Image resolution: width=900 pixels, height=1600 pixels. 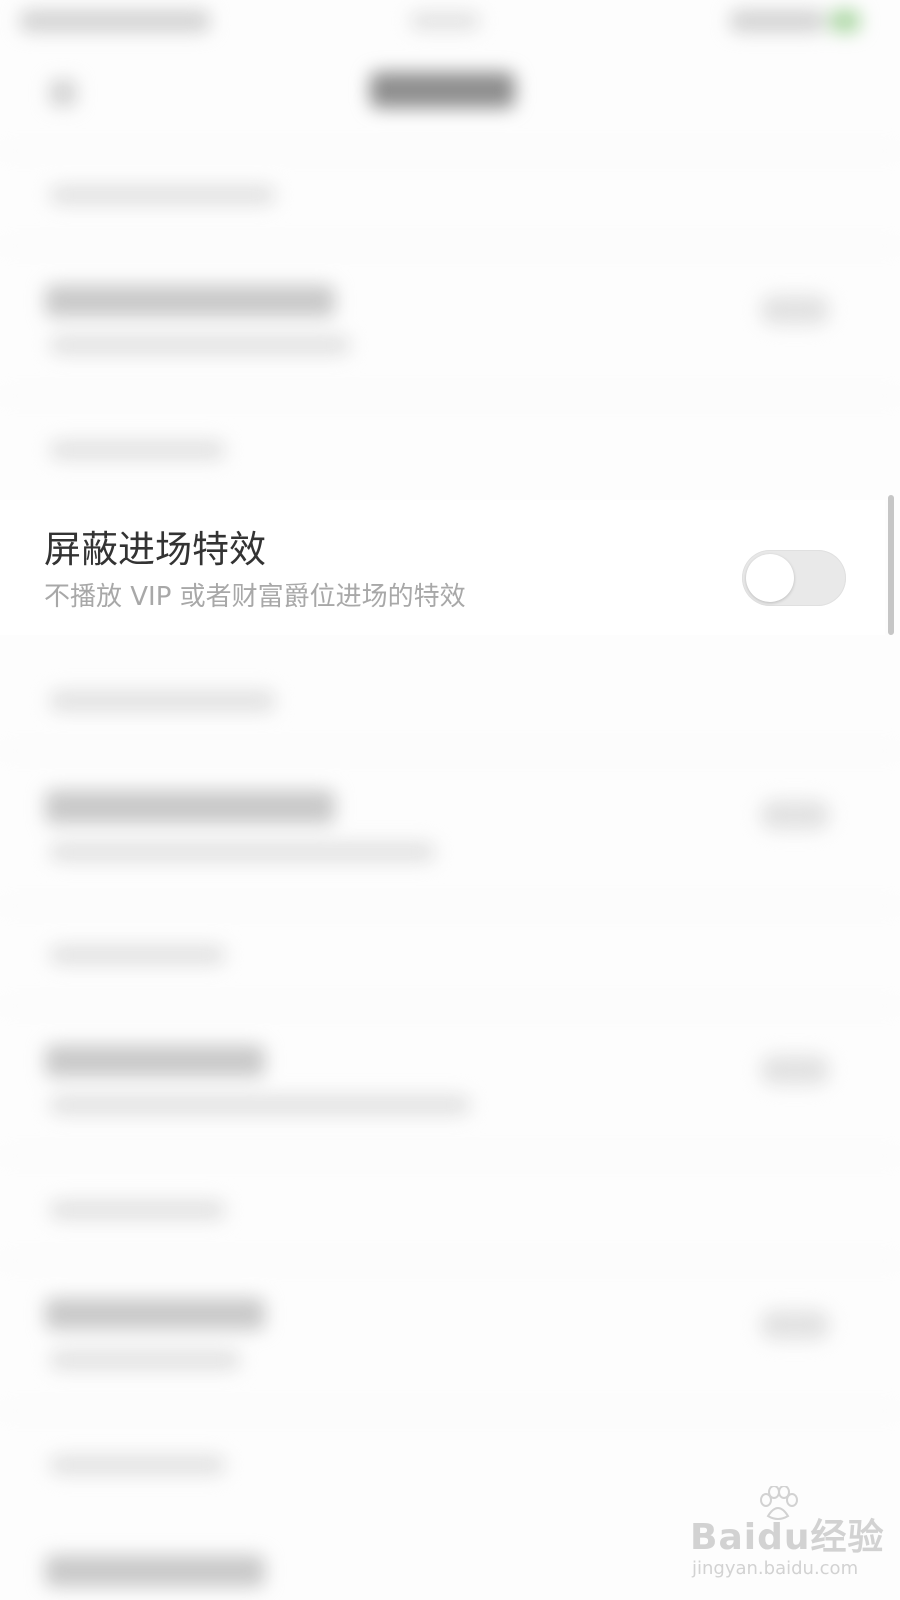 What do you see at coordinates (137, 955) in the screenshot?
I see `row6-title-blur` at bounding box center [137, 955].